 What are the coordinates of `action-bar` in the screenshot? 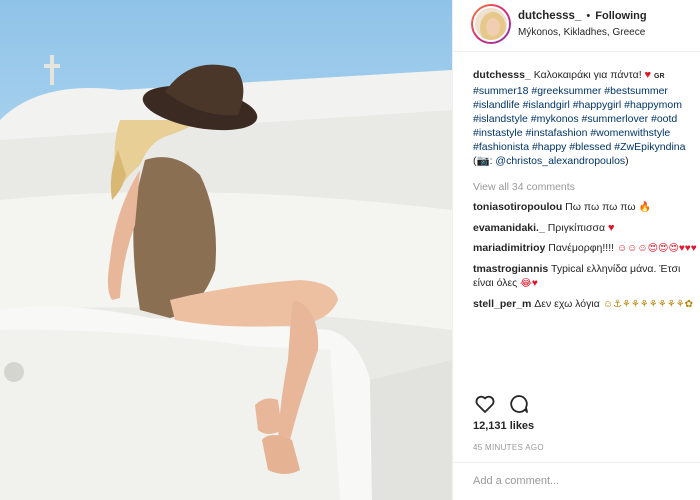 It's located at (513, 404).